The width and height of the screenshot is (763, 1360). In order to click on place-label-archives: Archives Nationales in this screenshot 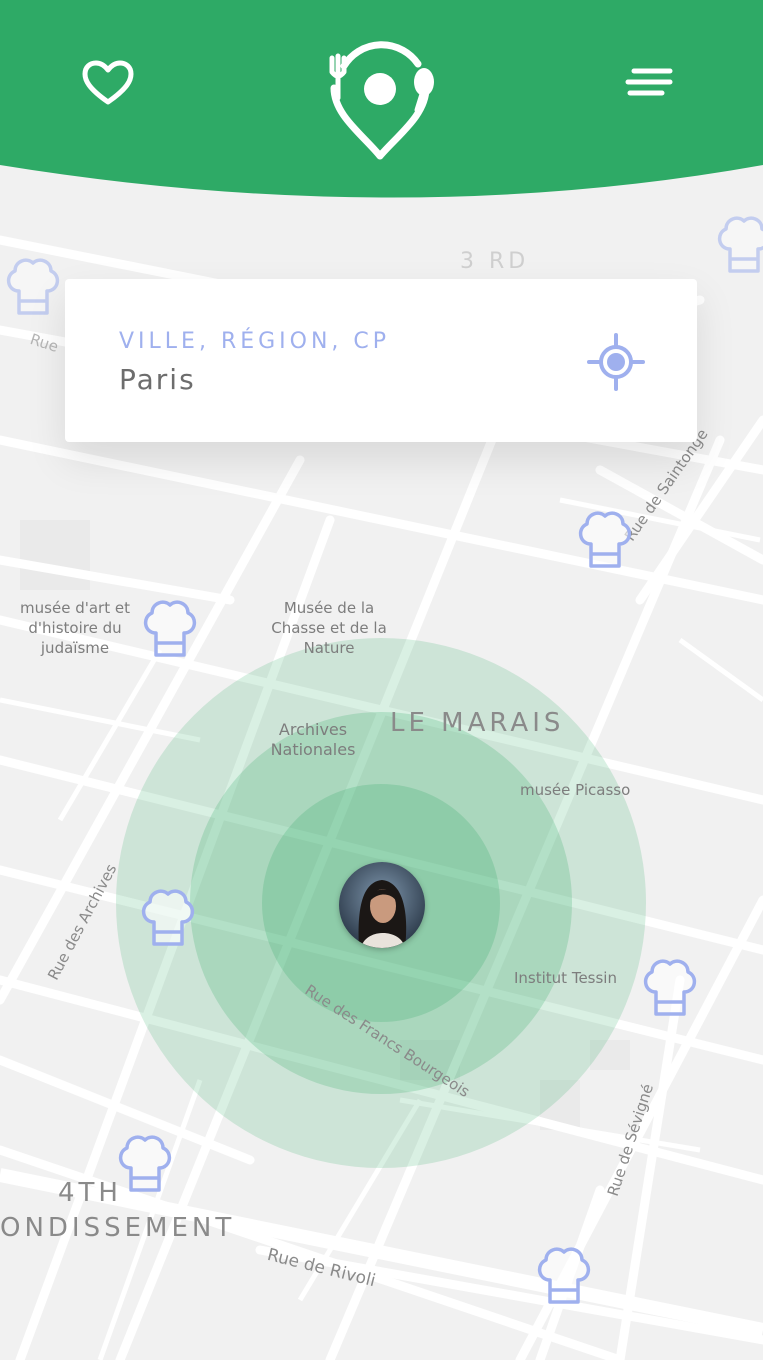, I will do `click(313, 739)`.